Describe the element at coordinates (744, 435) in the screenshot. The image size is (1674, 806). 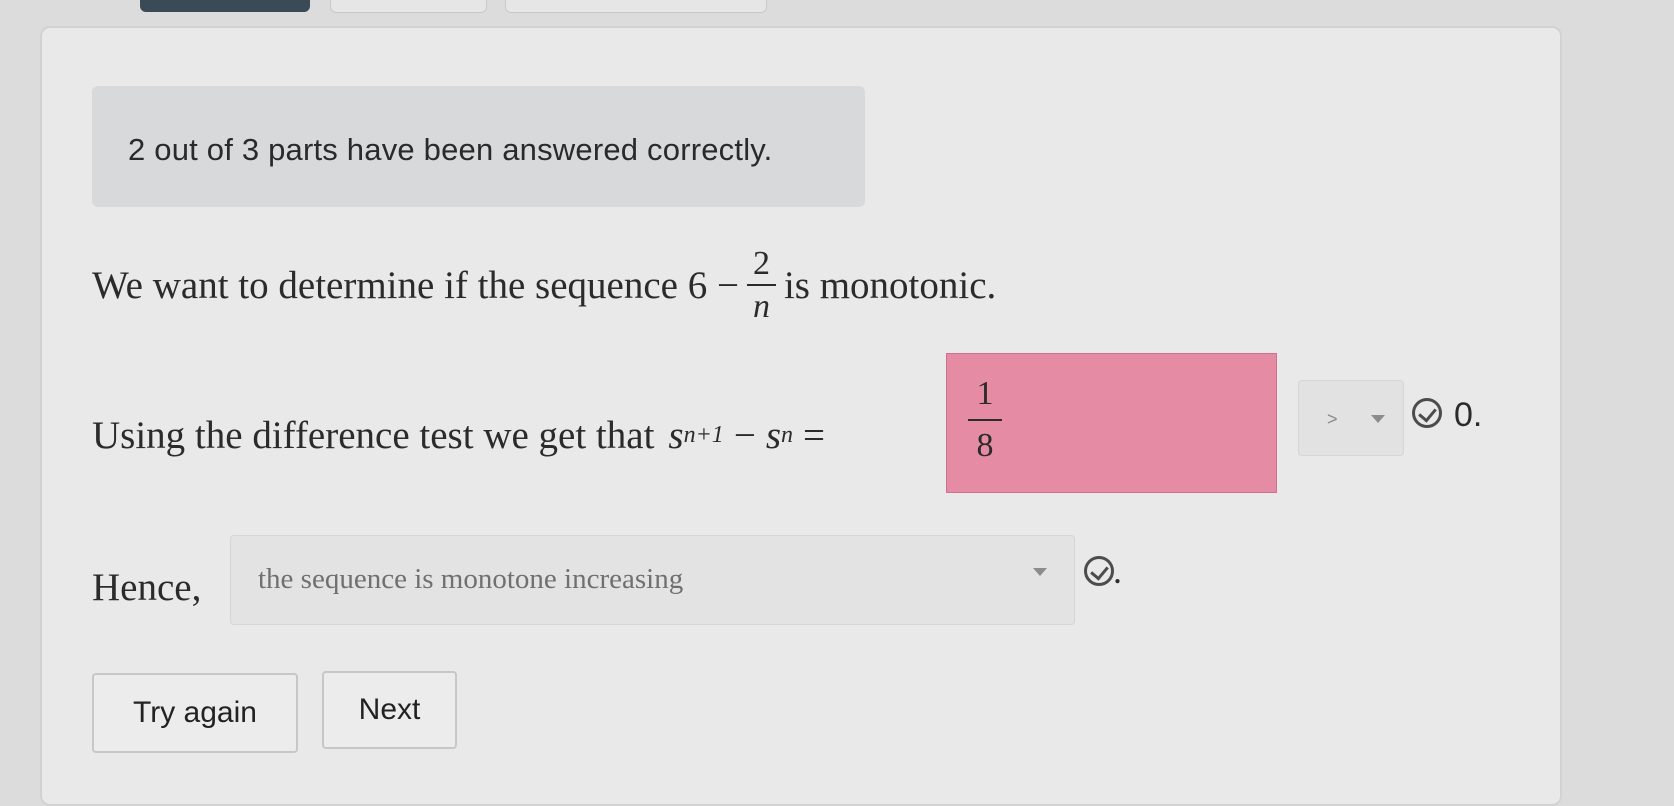
I see `minus-sign: −` at that location.